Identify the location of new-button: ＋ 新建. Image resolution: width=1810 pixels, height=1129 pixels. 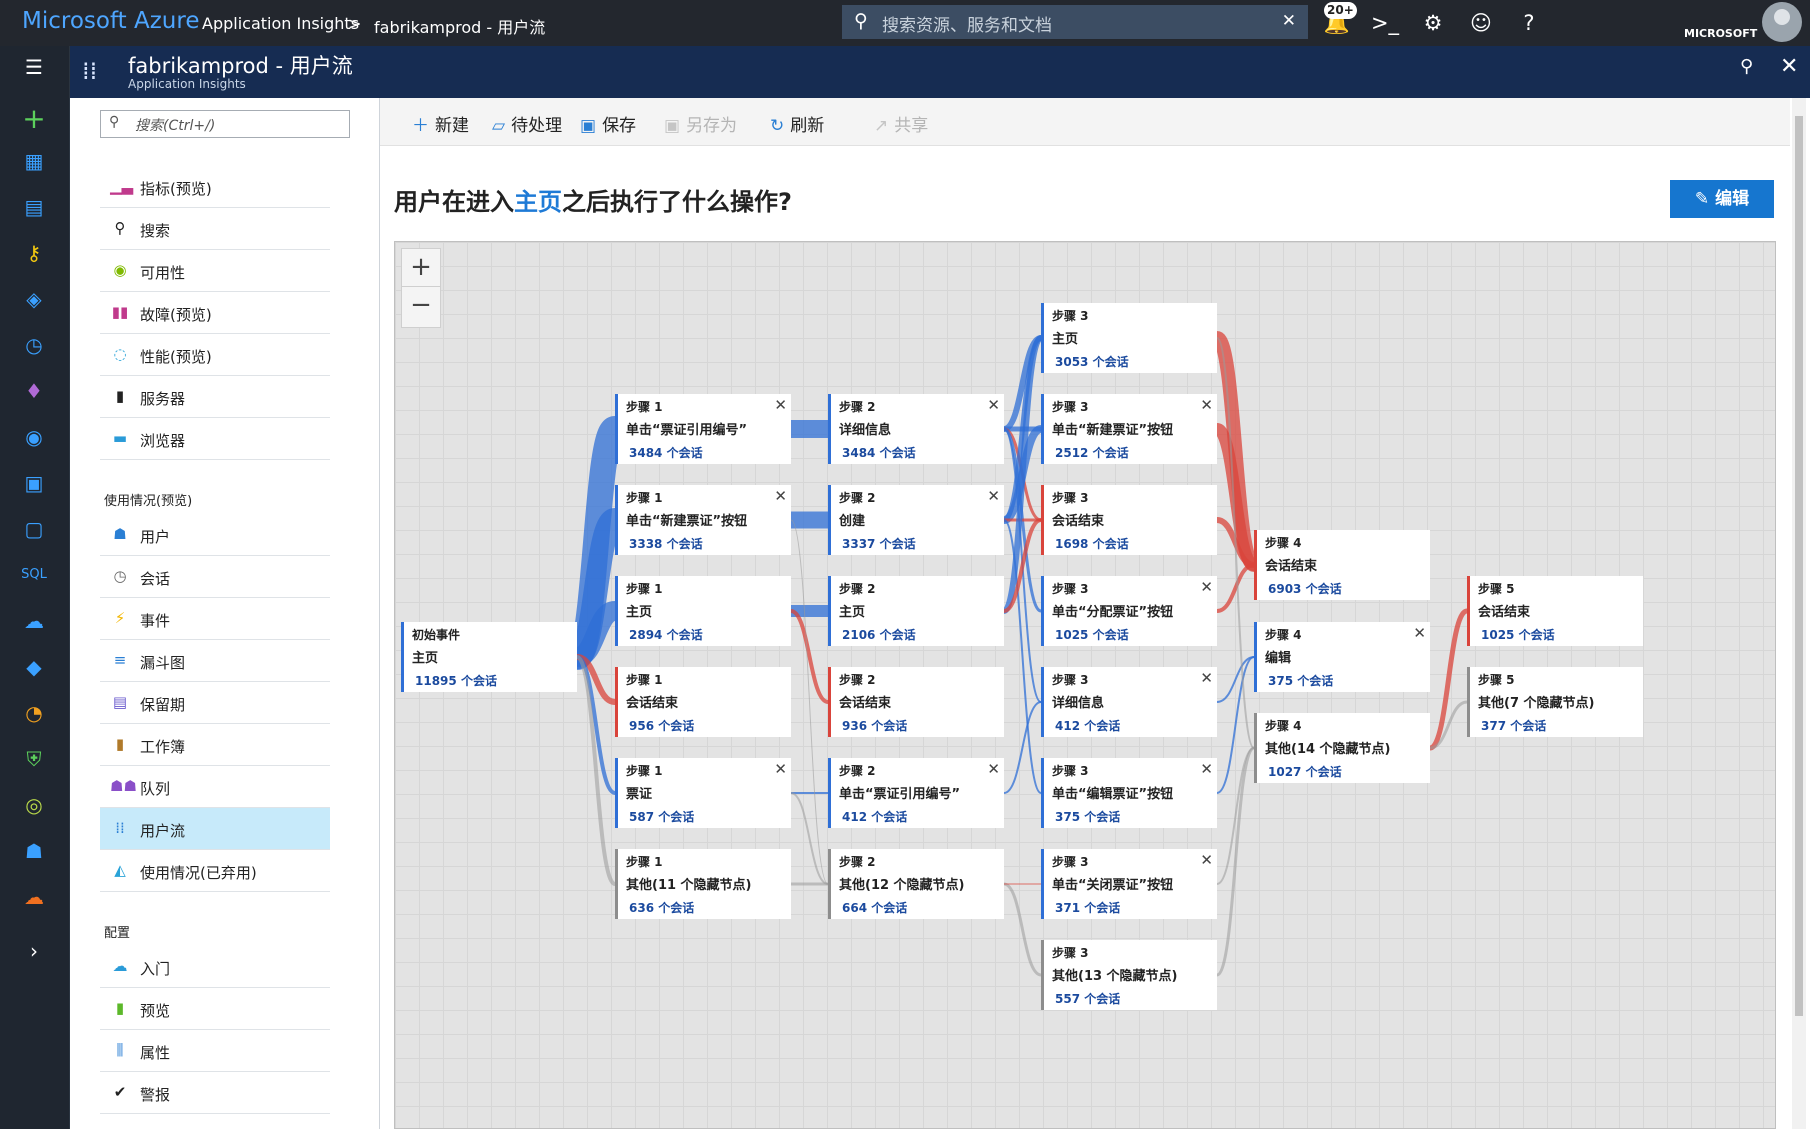
(440, 123).